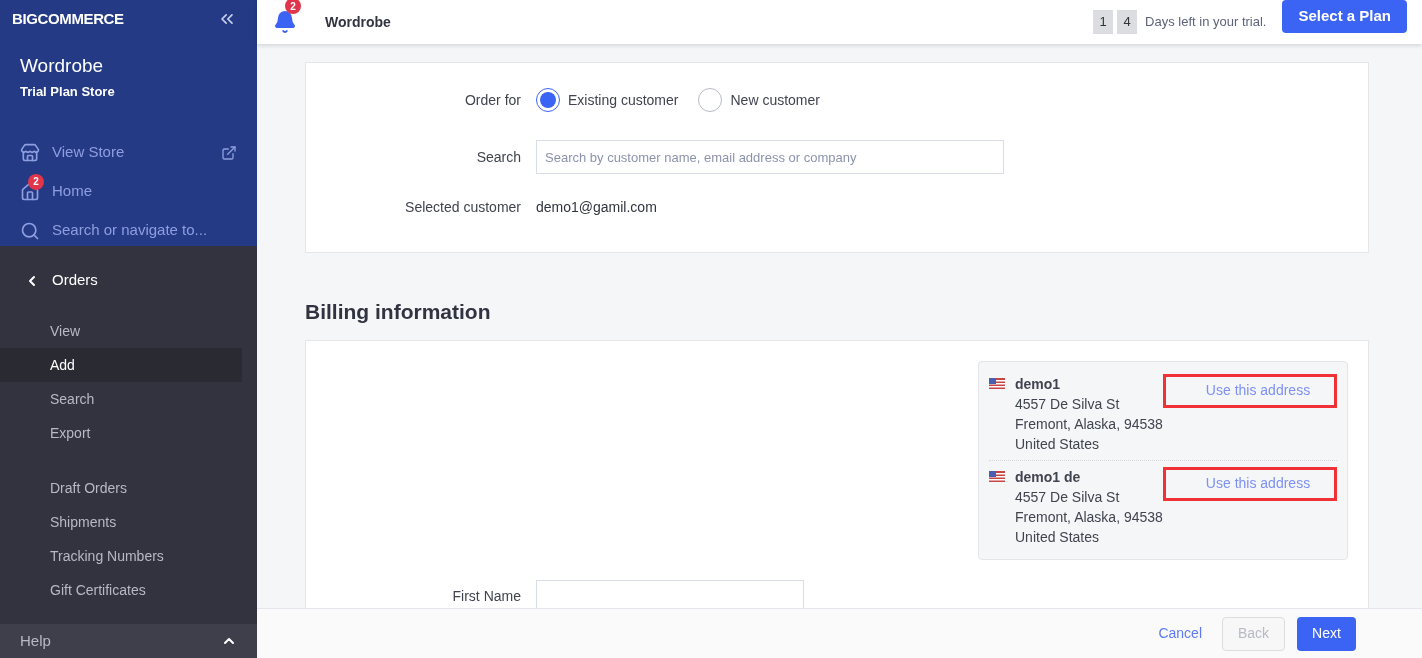 This screenshot has width=1422, height=658. Describe the element at coordinates (121, 522) in the screenshot. I see `sidebar-item: Shipments` at that location.